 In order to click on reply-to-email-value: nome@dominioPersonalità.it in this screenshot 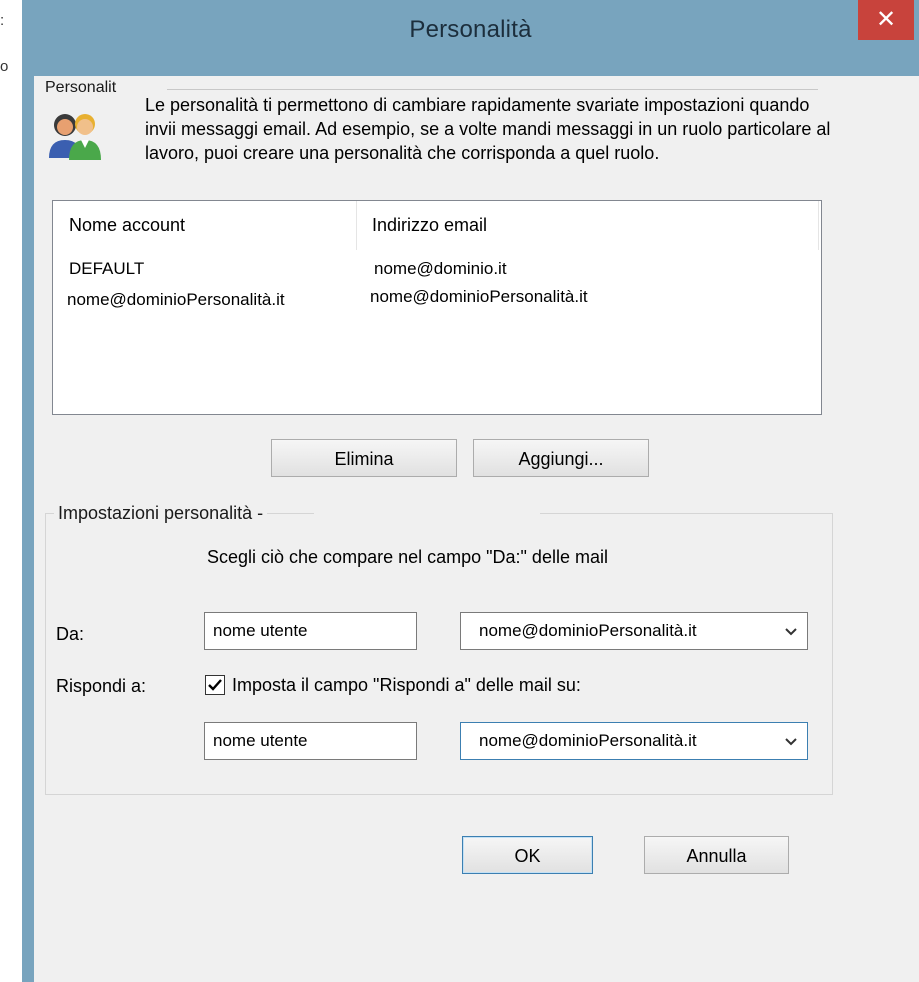, I will do `click(588, 740)`.